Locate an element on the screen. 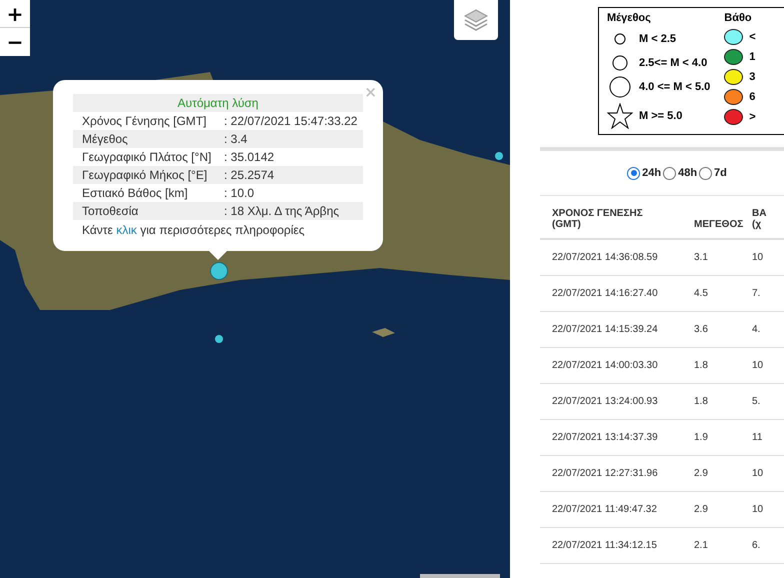  field-label: Μέγεθος is located at coordinates (105, 139).